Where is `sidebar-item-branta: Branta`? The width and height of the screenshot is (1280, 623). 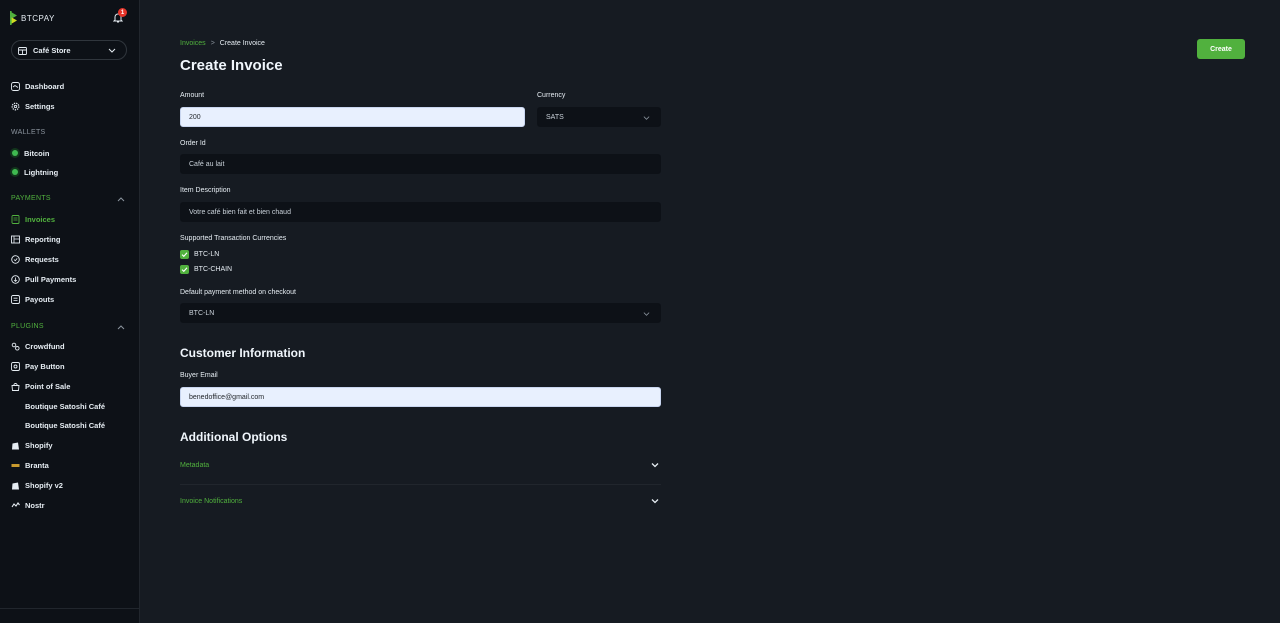 sidebar-item-branta: Branta is located at coordinates (30, 465).